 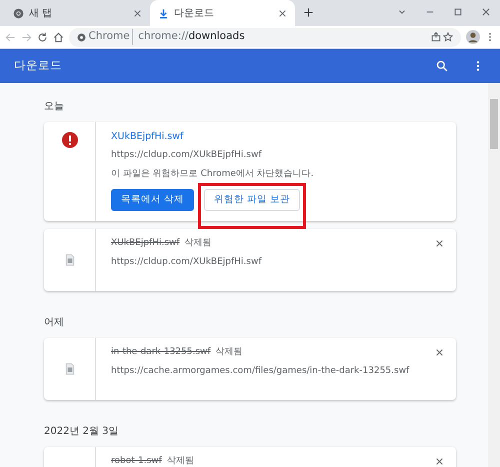 I want to click on home-icon, so click(x=58, y=37).